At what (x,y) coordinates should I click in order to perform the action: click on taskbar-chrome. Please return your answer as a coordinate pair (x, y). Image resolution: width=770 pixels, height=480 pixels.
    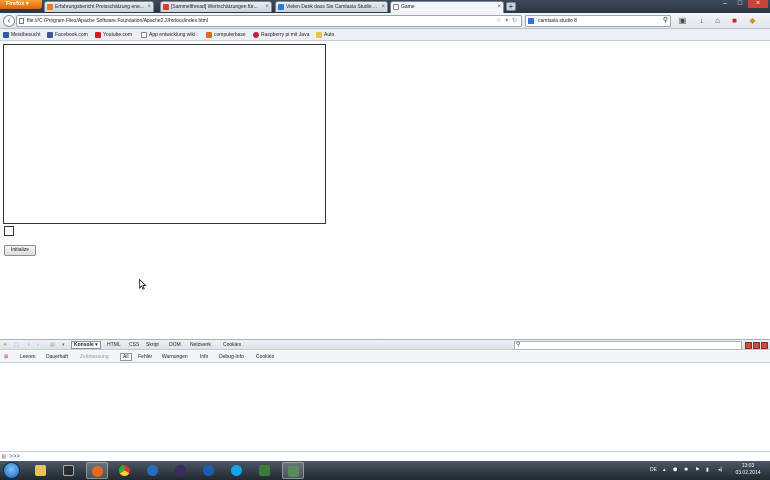
    Looking at the image, I should click on (125, 470).